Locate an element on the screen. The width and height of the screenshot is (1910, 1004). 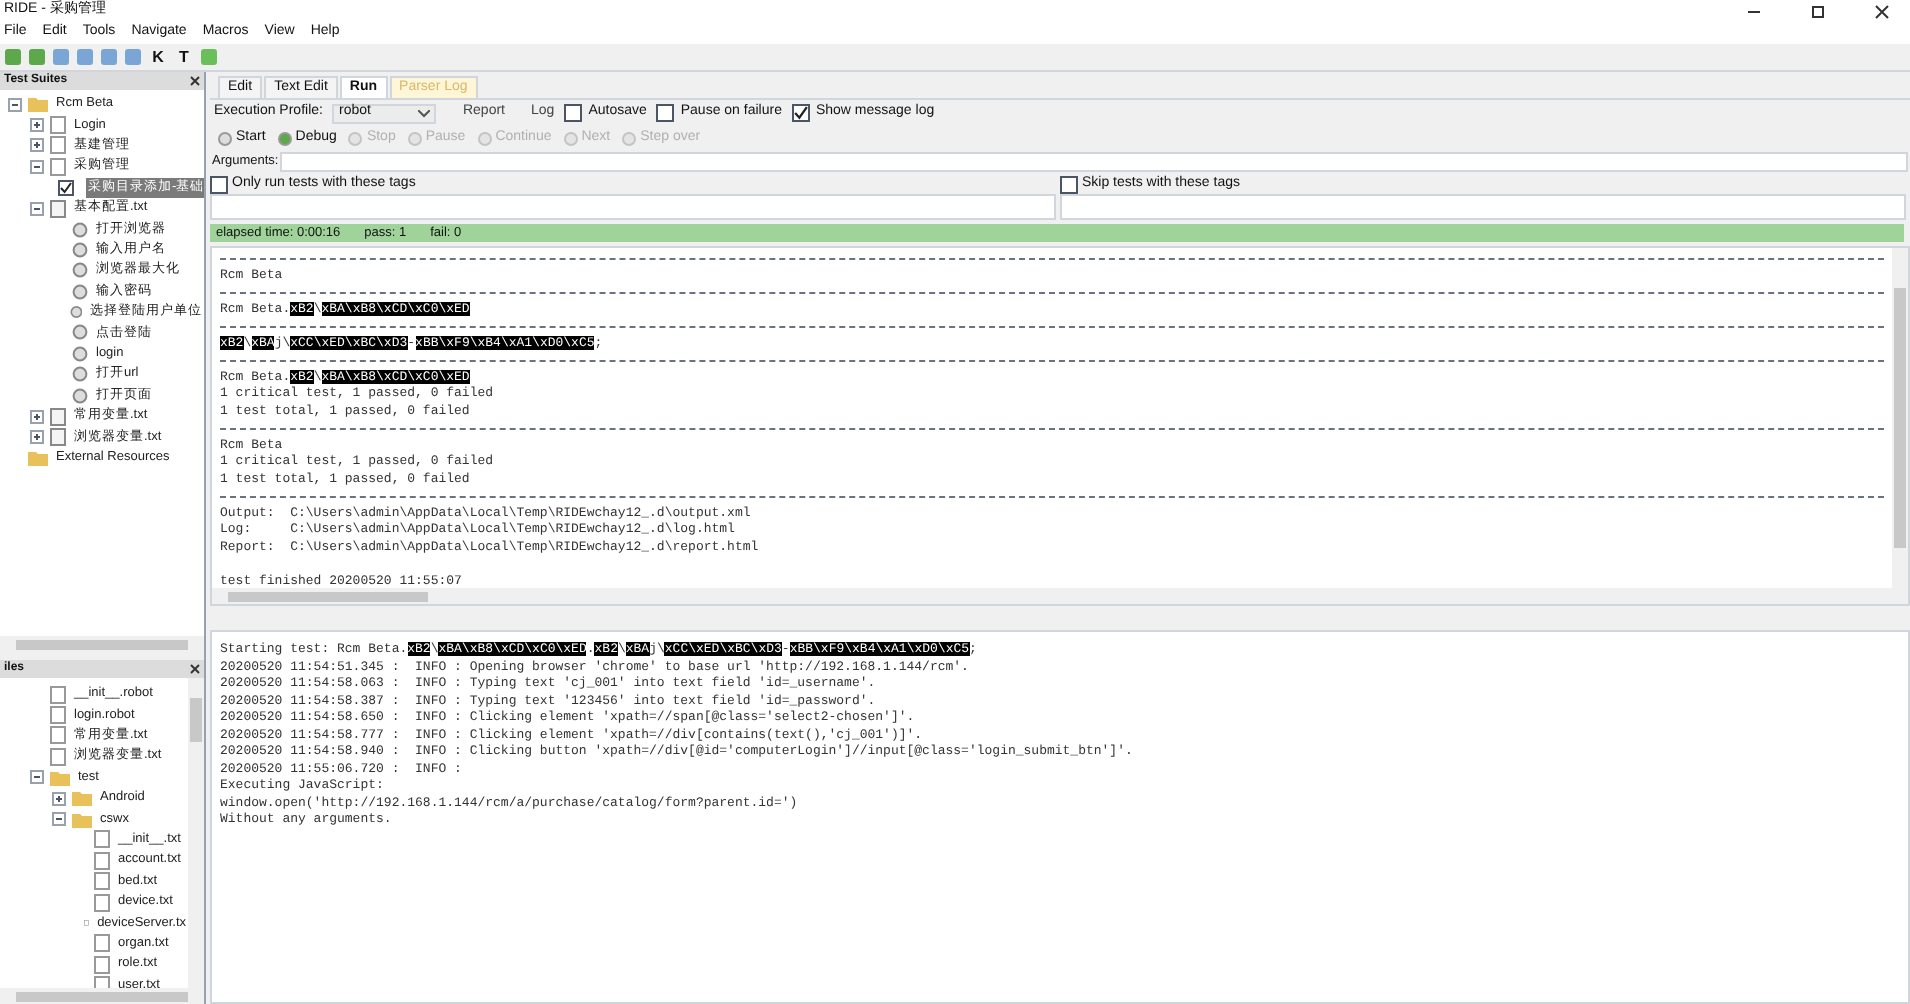
toolbar-button: K is located at coordinates (158, 57).